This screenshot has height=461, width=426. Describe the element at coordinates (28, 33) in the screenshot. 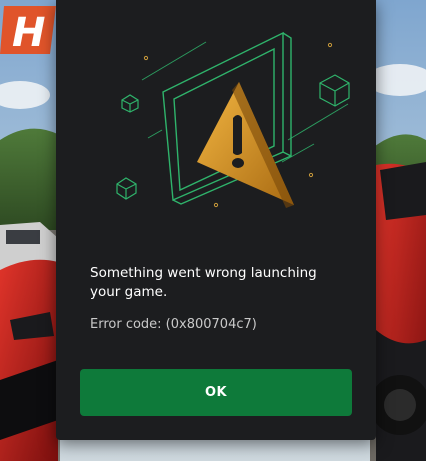

I see `game-logo-fragment: H` at that location.